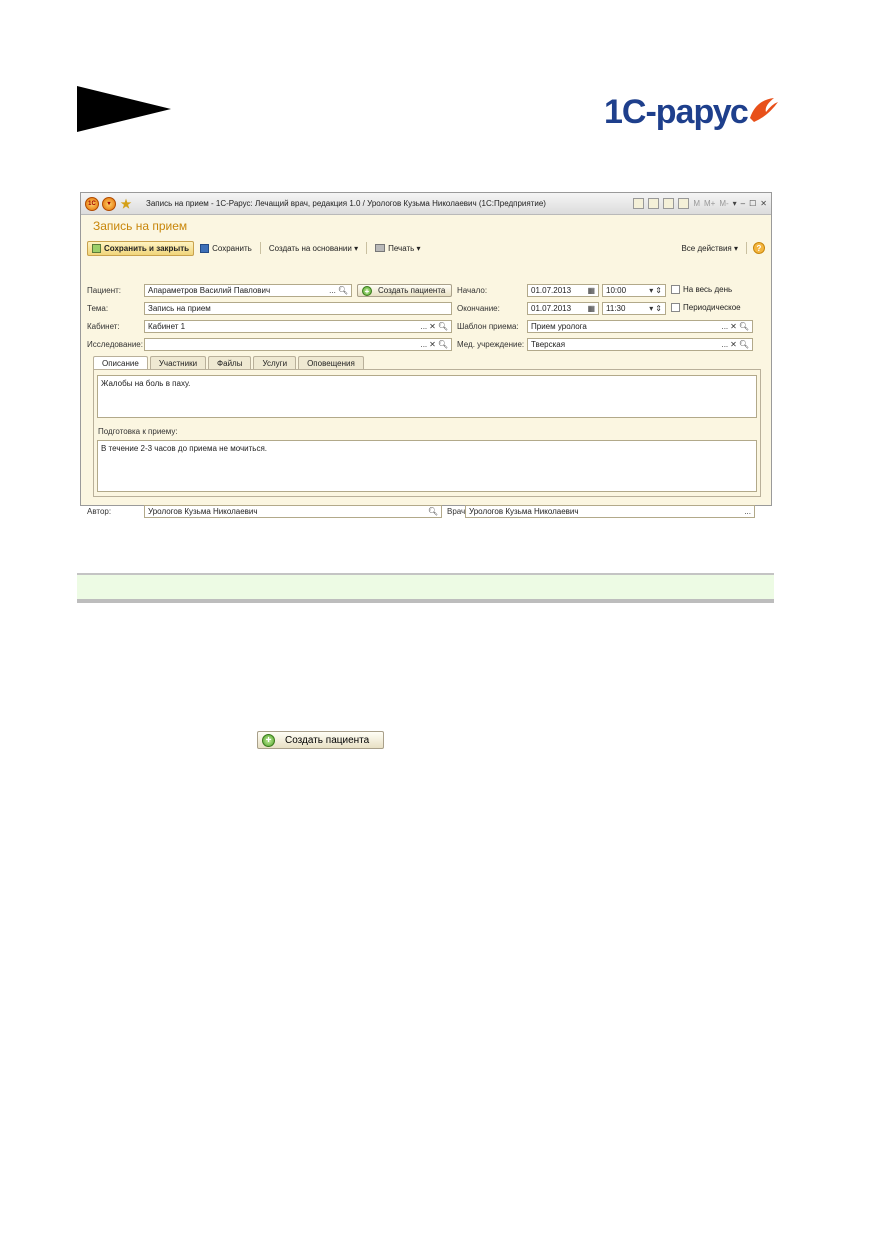 The height and width of the screenshot is (1239, 875). Describe the element at coordinates (752, 203) in the screenshot. I see `maximize-icon: ☐` at that location.